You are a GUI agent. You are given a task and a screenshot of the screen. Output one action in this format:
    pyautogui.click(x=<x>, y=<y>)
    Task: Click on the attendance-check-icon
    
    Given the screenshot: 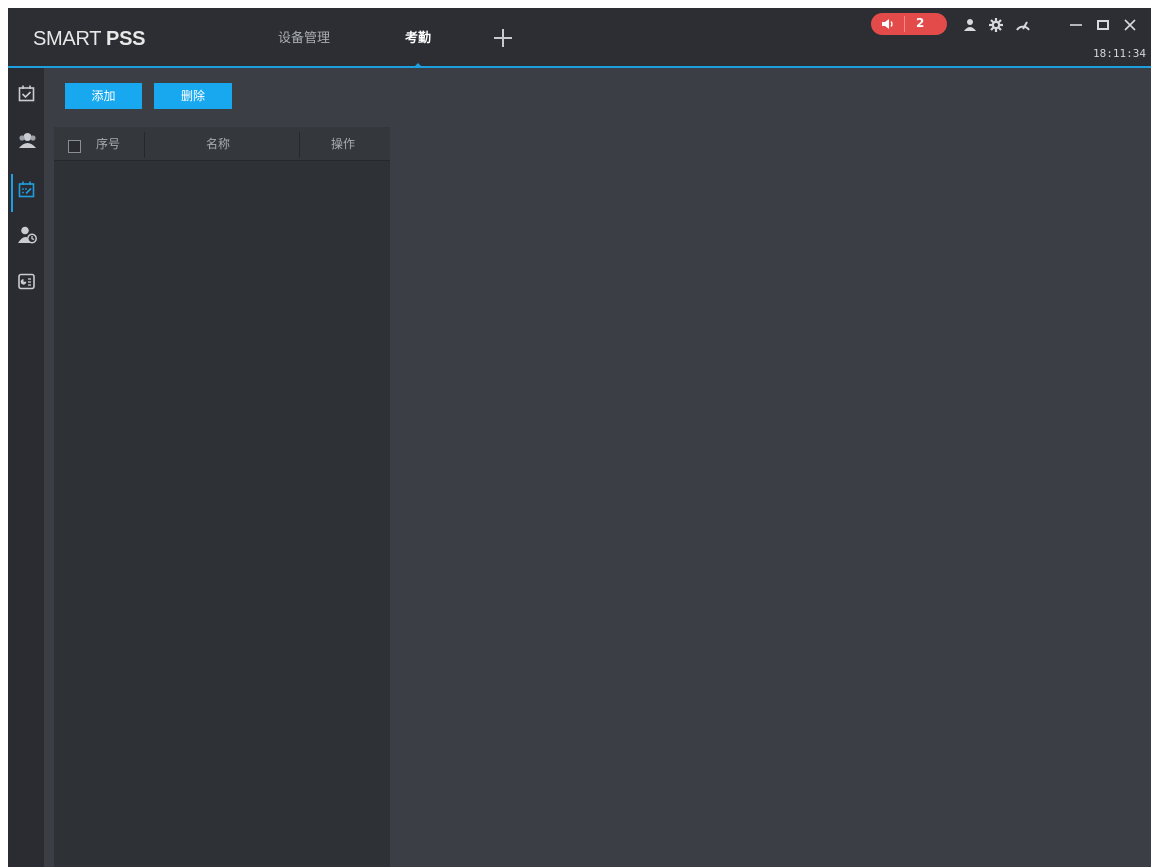 What is the action you would take?
    pyautogui.click(x=26, y=93)
    